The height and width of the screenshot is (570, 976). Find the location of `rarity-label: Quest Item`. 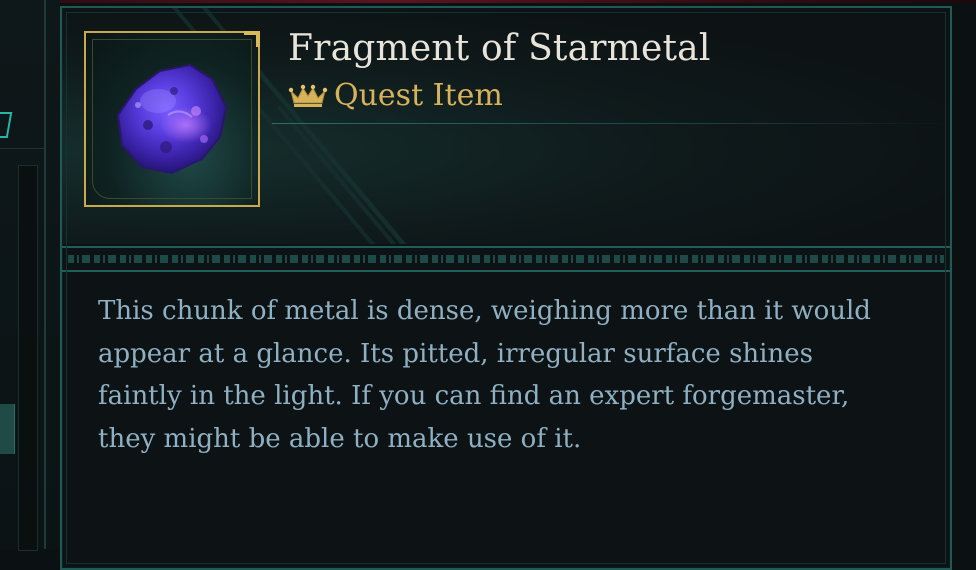

rarity-label: Quest Item is located at coordinates (418, 95).